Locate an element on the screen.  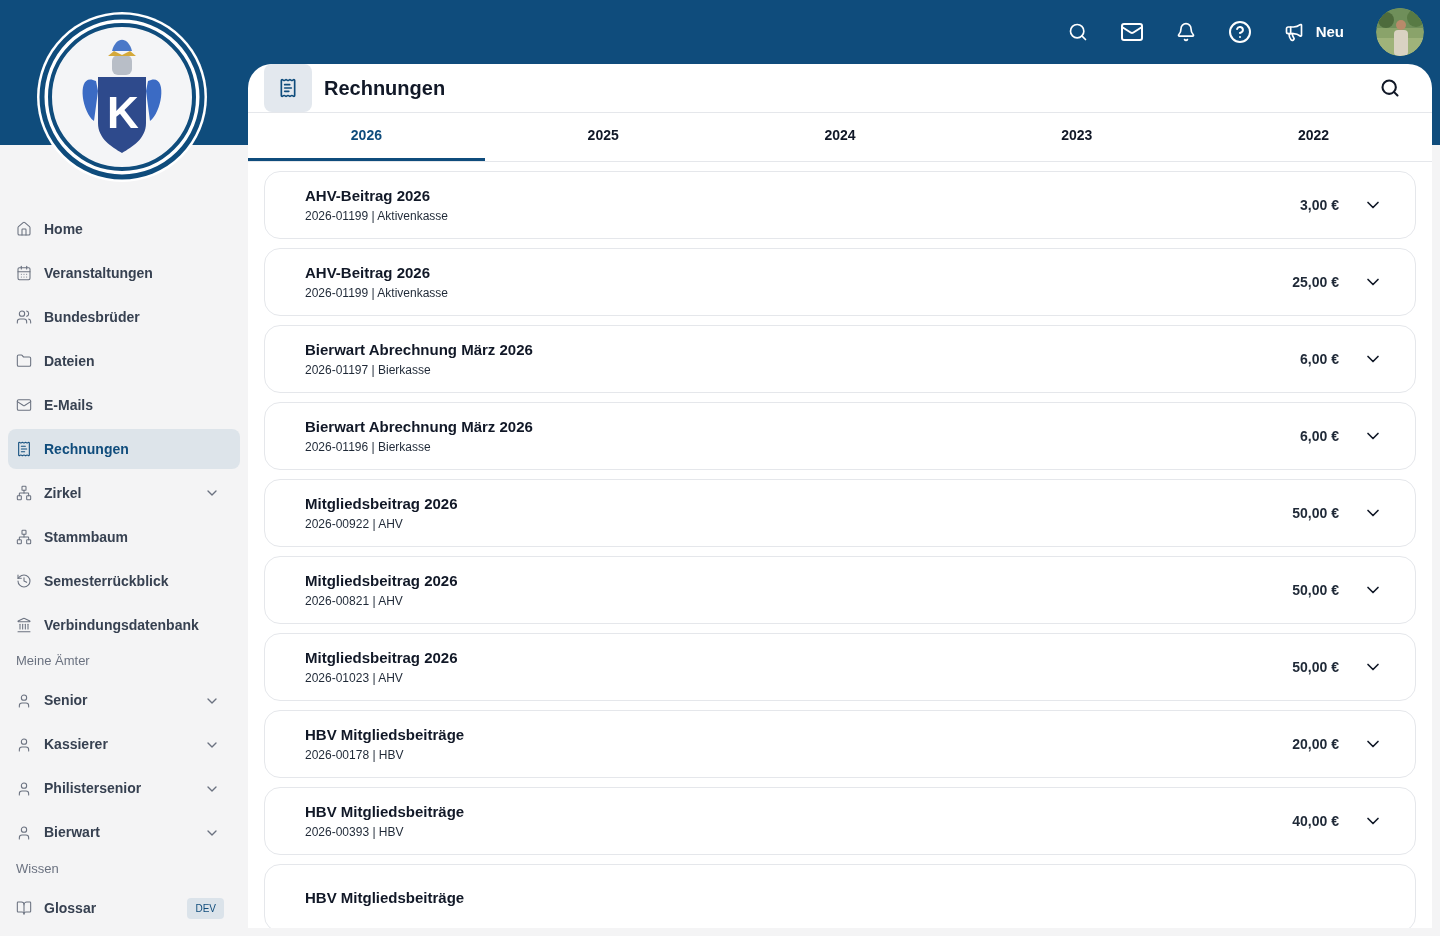
document-icon is located at coordinates (24, 449).